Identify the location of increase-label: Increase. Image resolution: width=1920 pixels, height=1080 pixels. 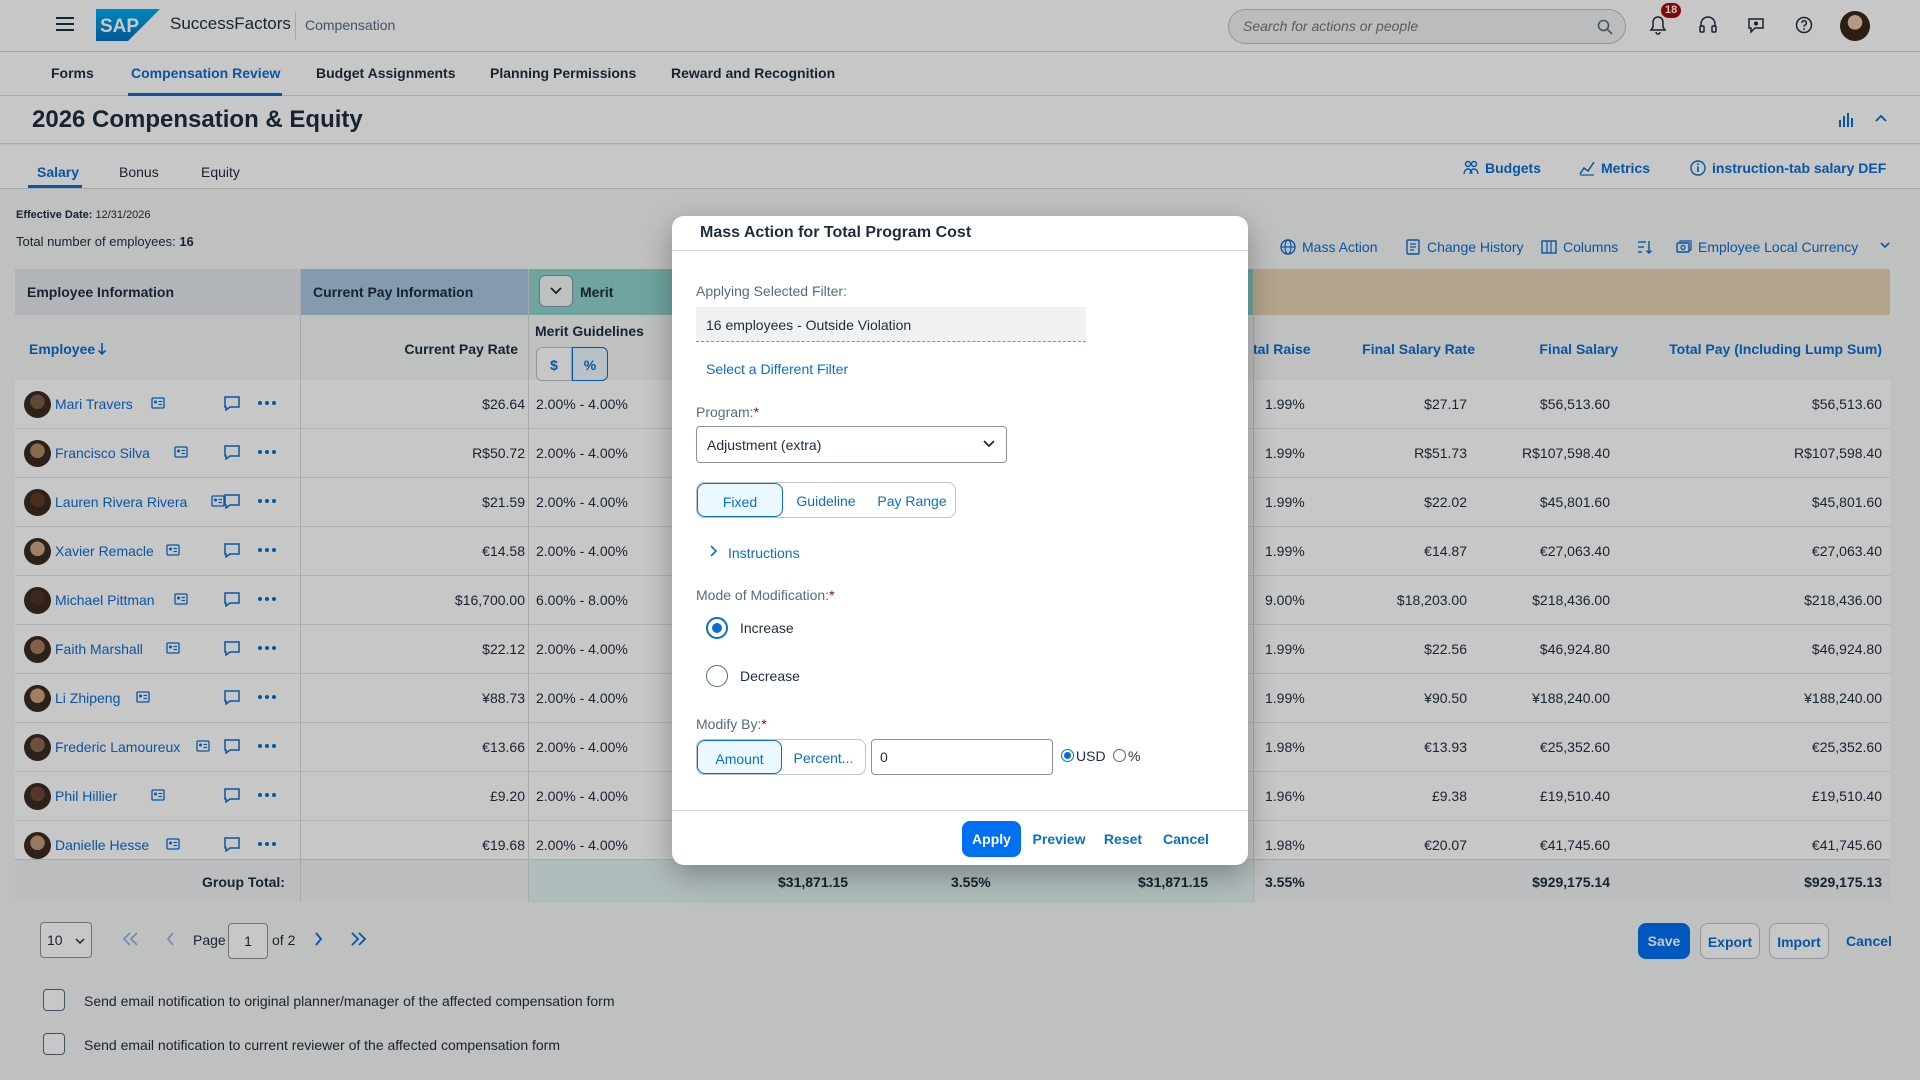
(767, 628).